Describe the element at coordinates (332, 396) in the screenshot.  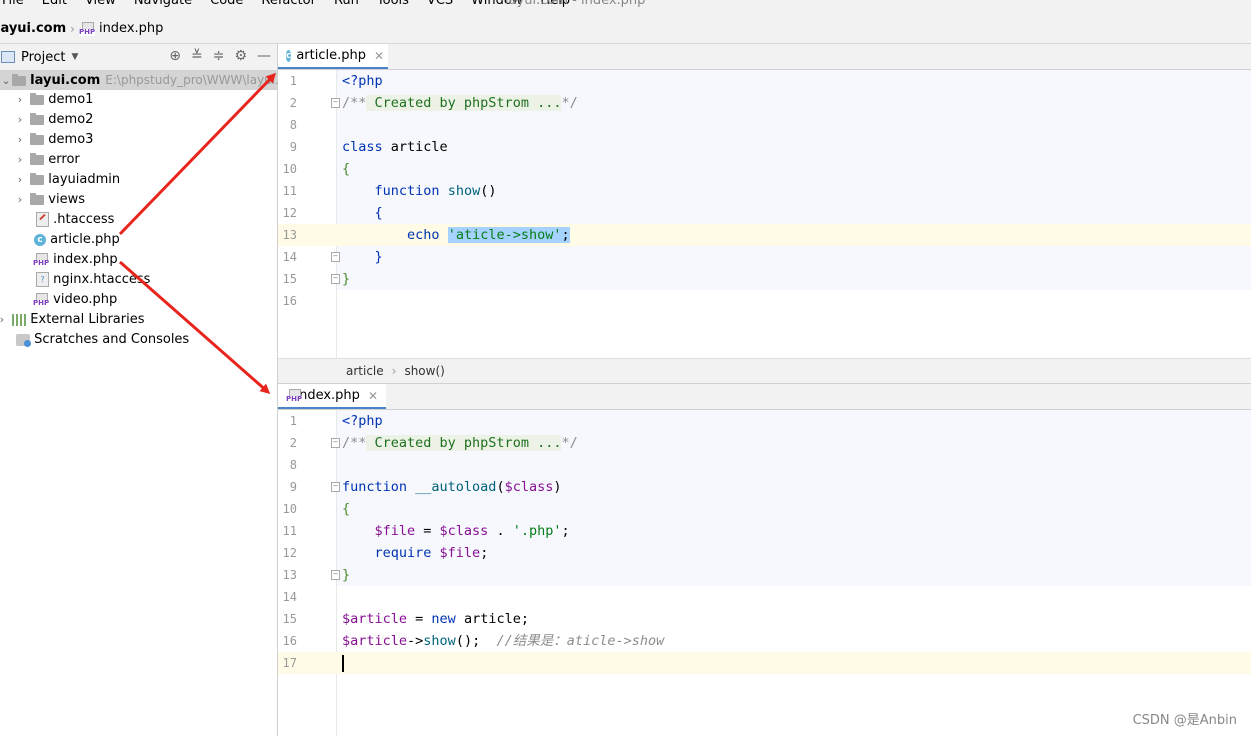
I see `tab-index-php: PHP index.php ✕` at that location.